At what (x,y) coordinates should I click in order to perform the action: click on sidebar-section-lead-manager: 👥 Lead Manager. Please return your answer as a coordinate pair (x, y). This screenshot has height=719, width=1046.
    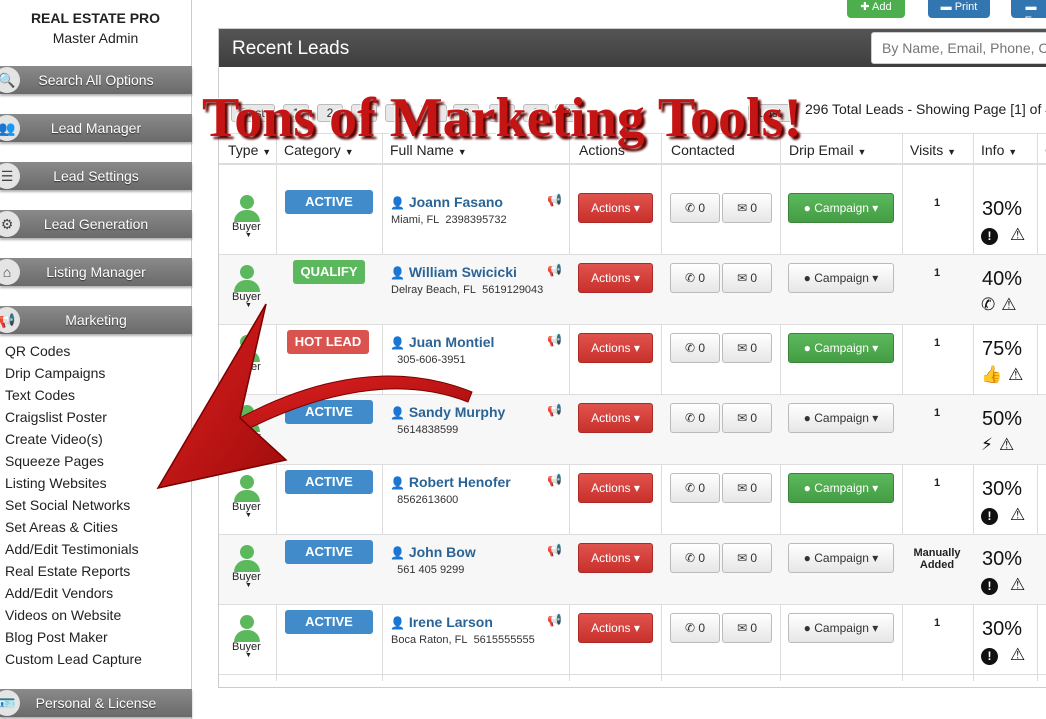
    Looking at the image, I should click on (96, 128).